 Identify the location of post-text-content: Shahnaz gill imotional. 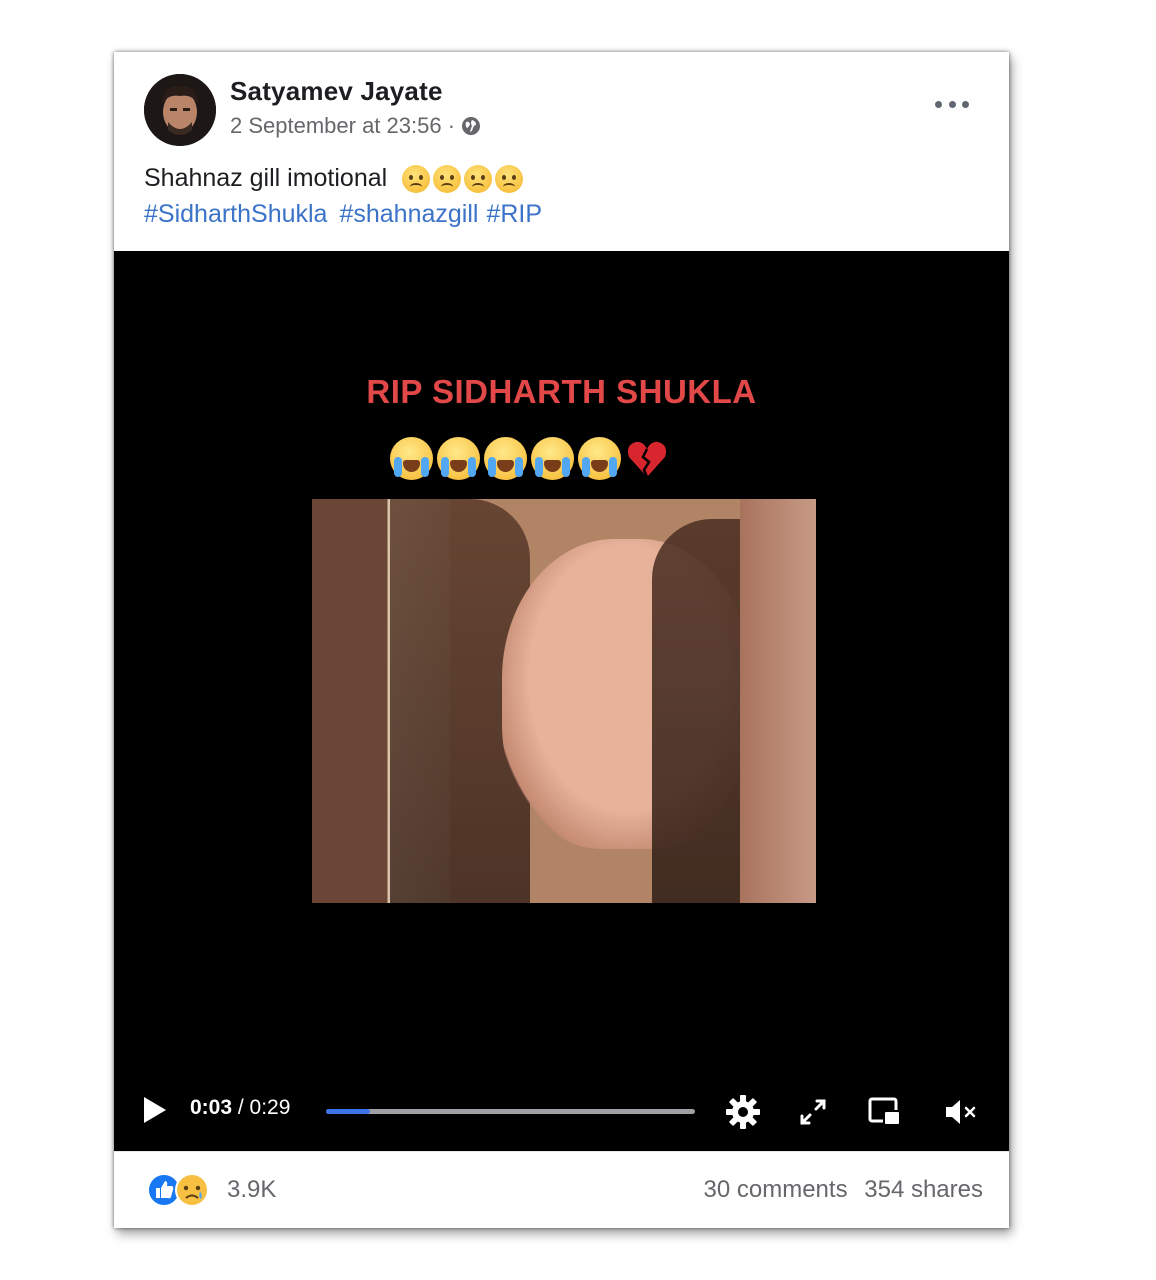
(266, 178).